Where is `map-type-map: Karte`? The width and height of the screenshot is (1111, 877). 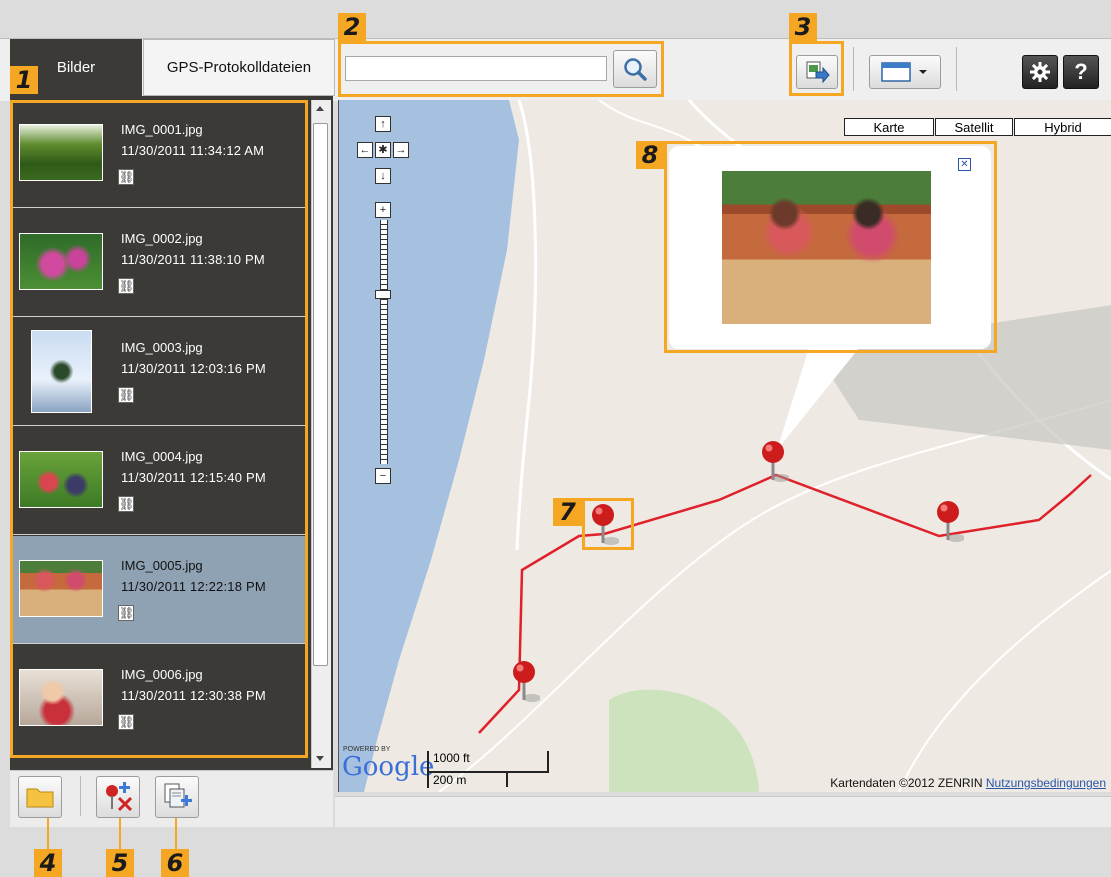
map-type-map: Karte is located at coordinates (889, 127).